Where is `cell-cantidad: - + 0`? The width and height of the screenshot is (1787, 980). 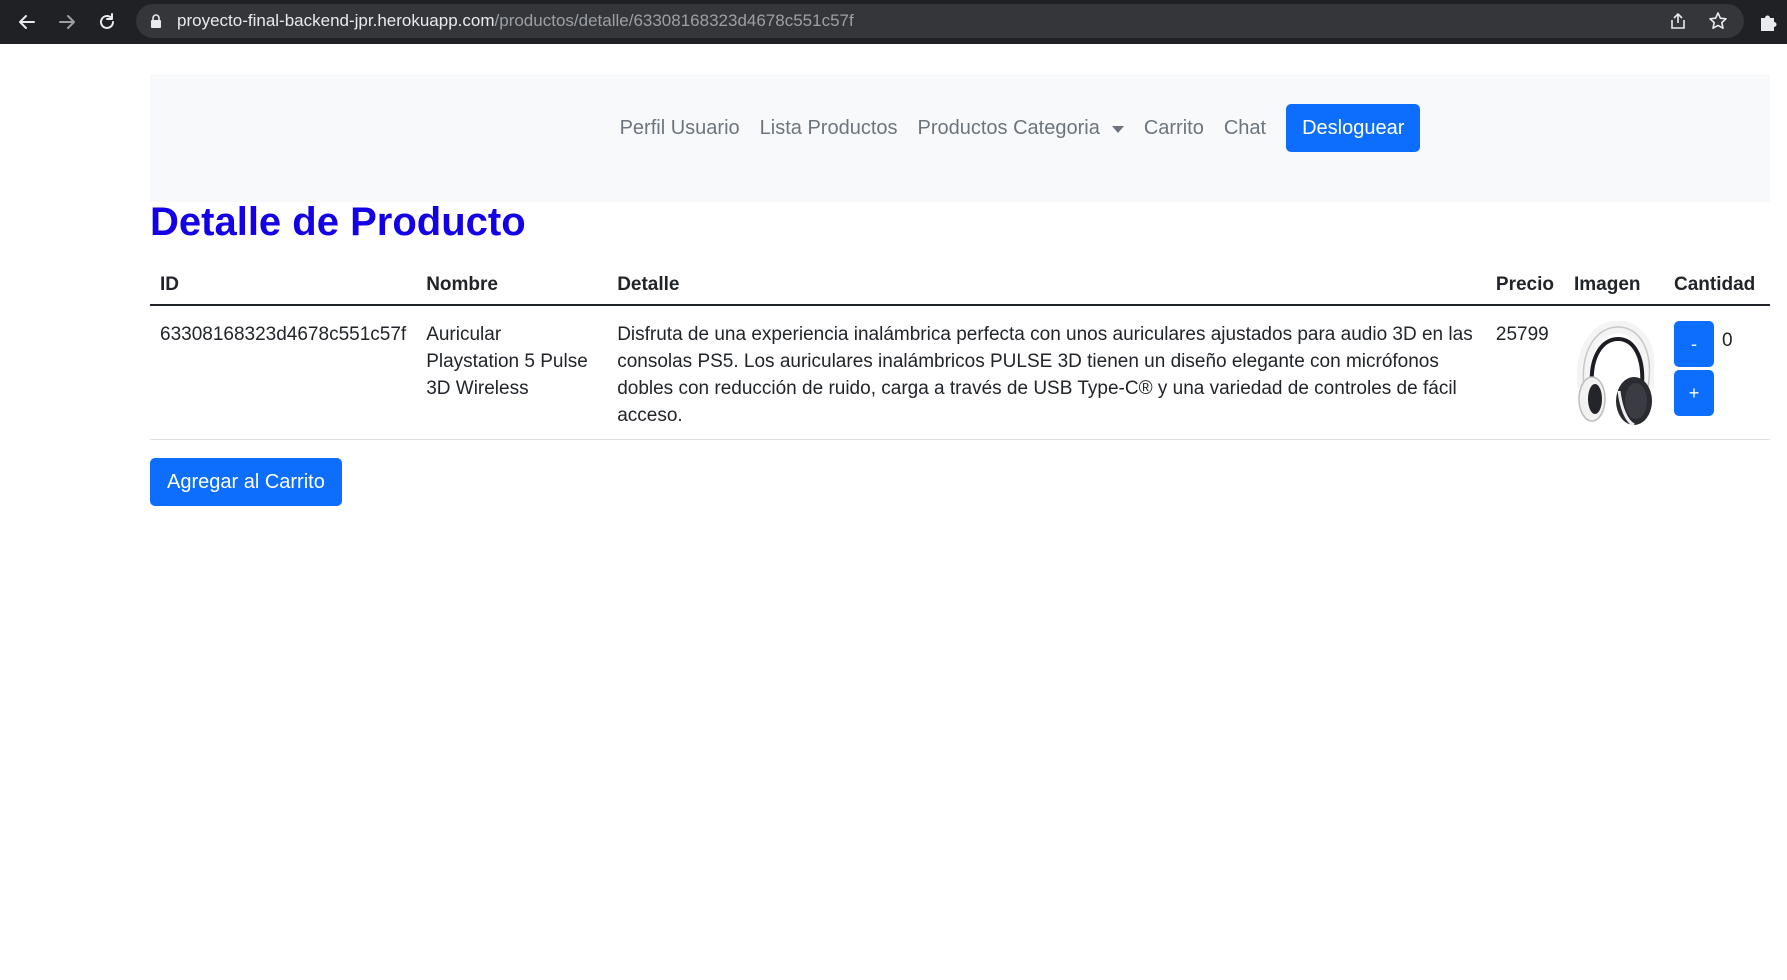 cell-cantidad: - + 0 is located at coordinates (1717, 372).